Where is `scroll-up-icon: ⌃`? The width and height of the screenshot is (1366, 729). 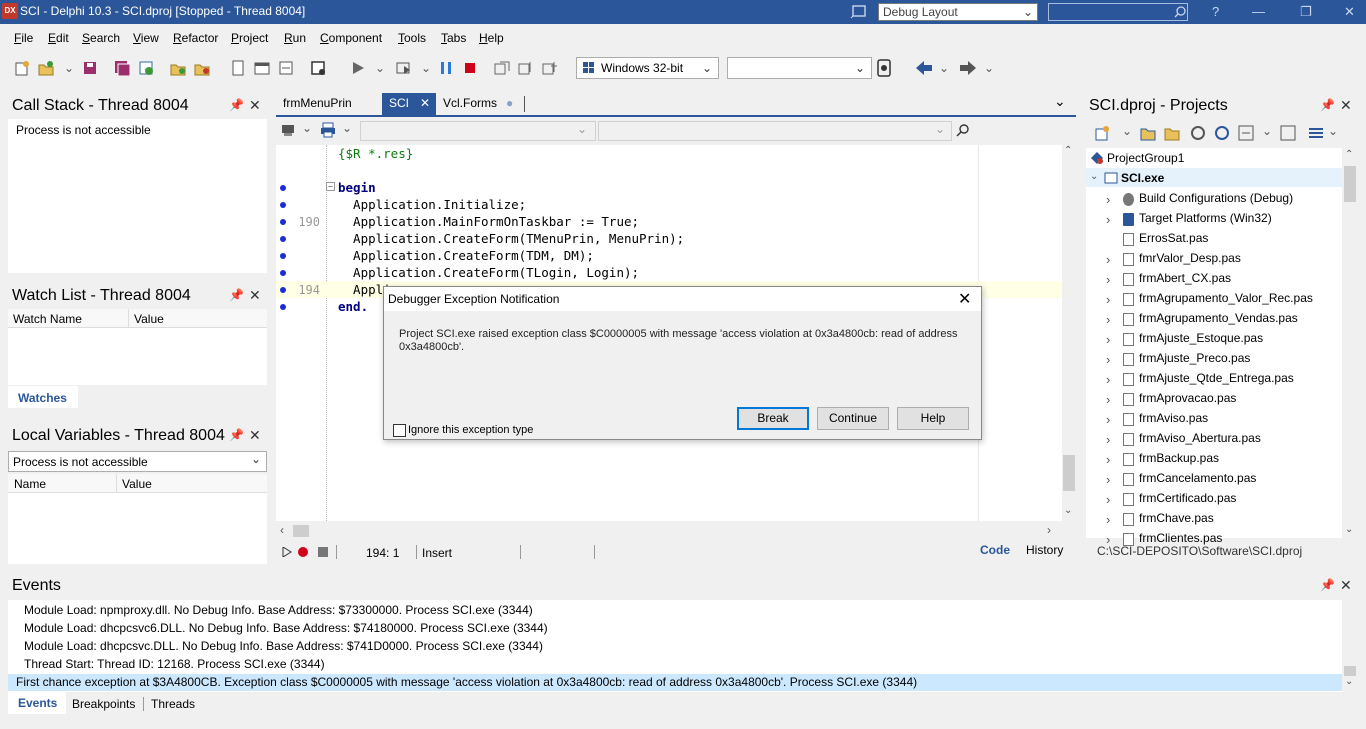
scroll-up-icon: ⌃ is located at coordinates (1349, 154).